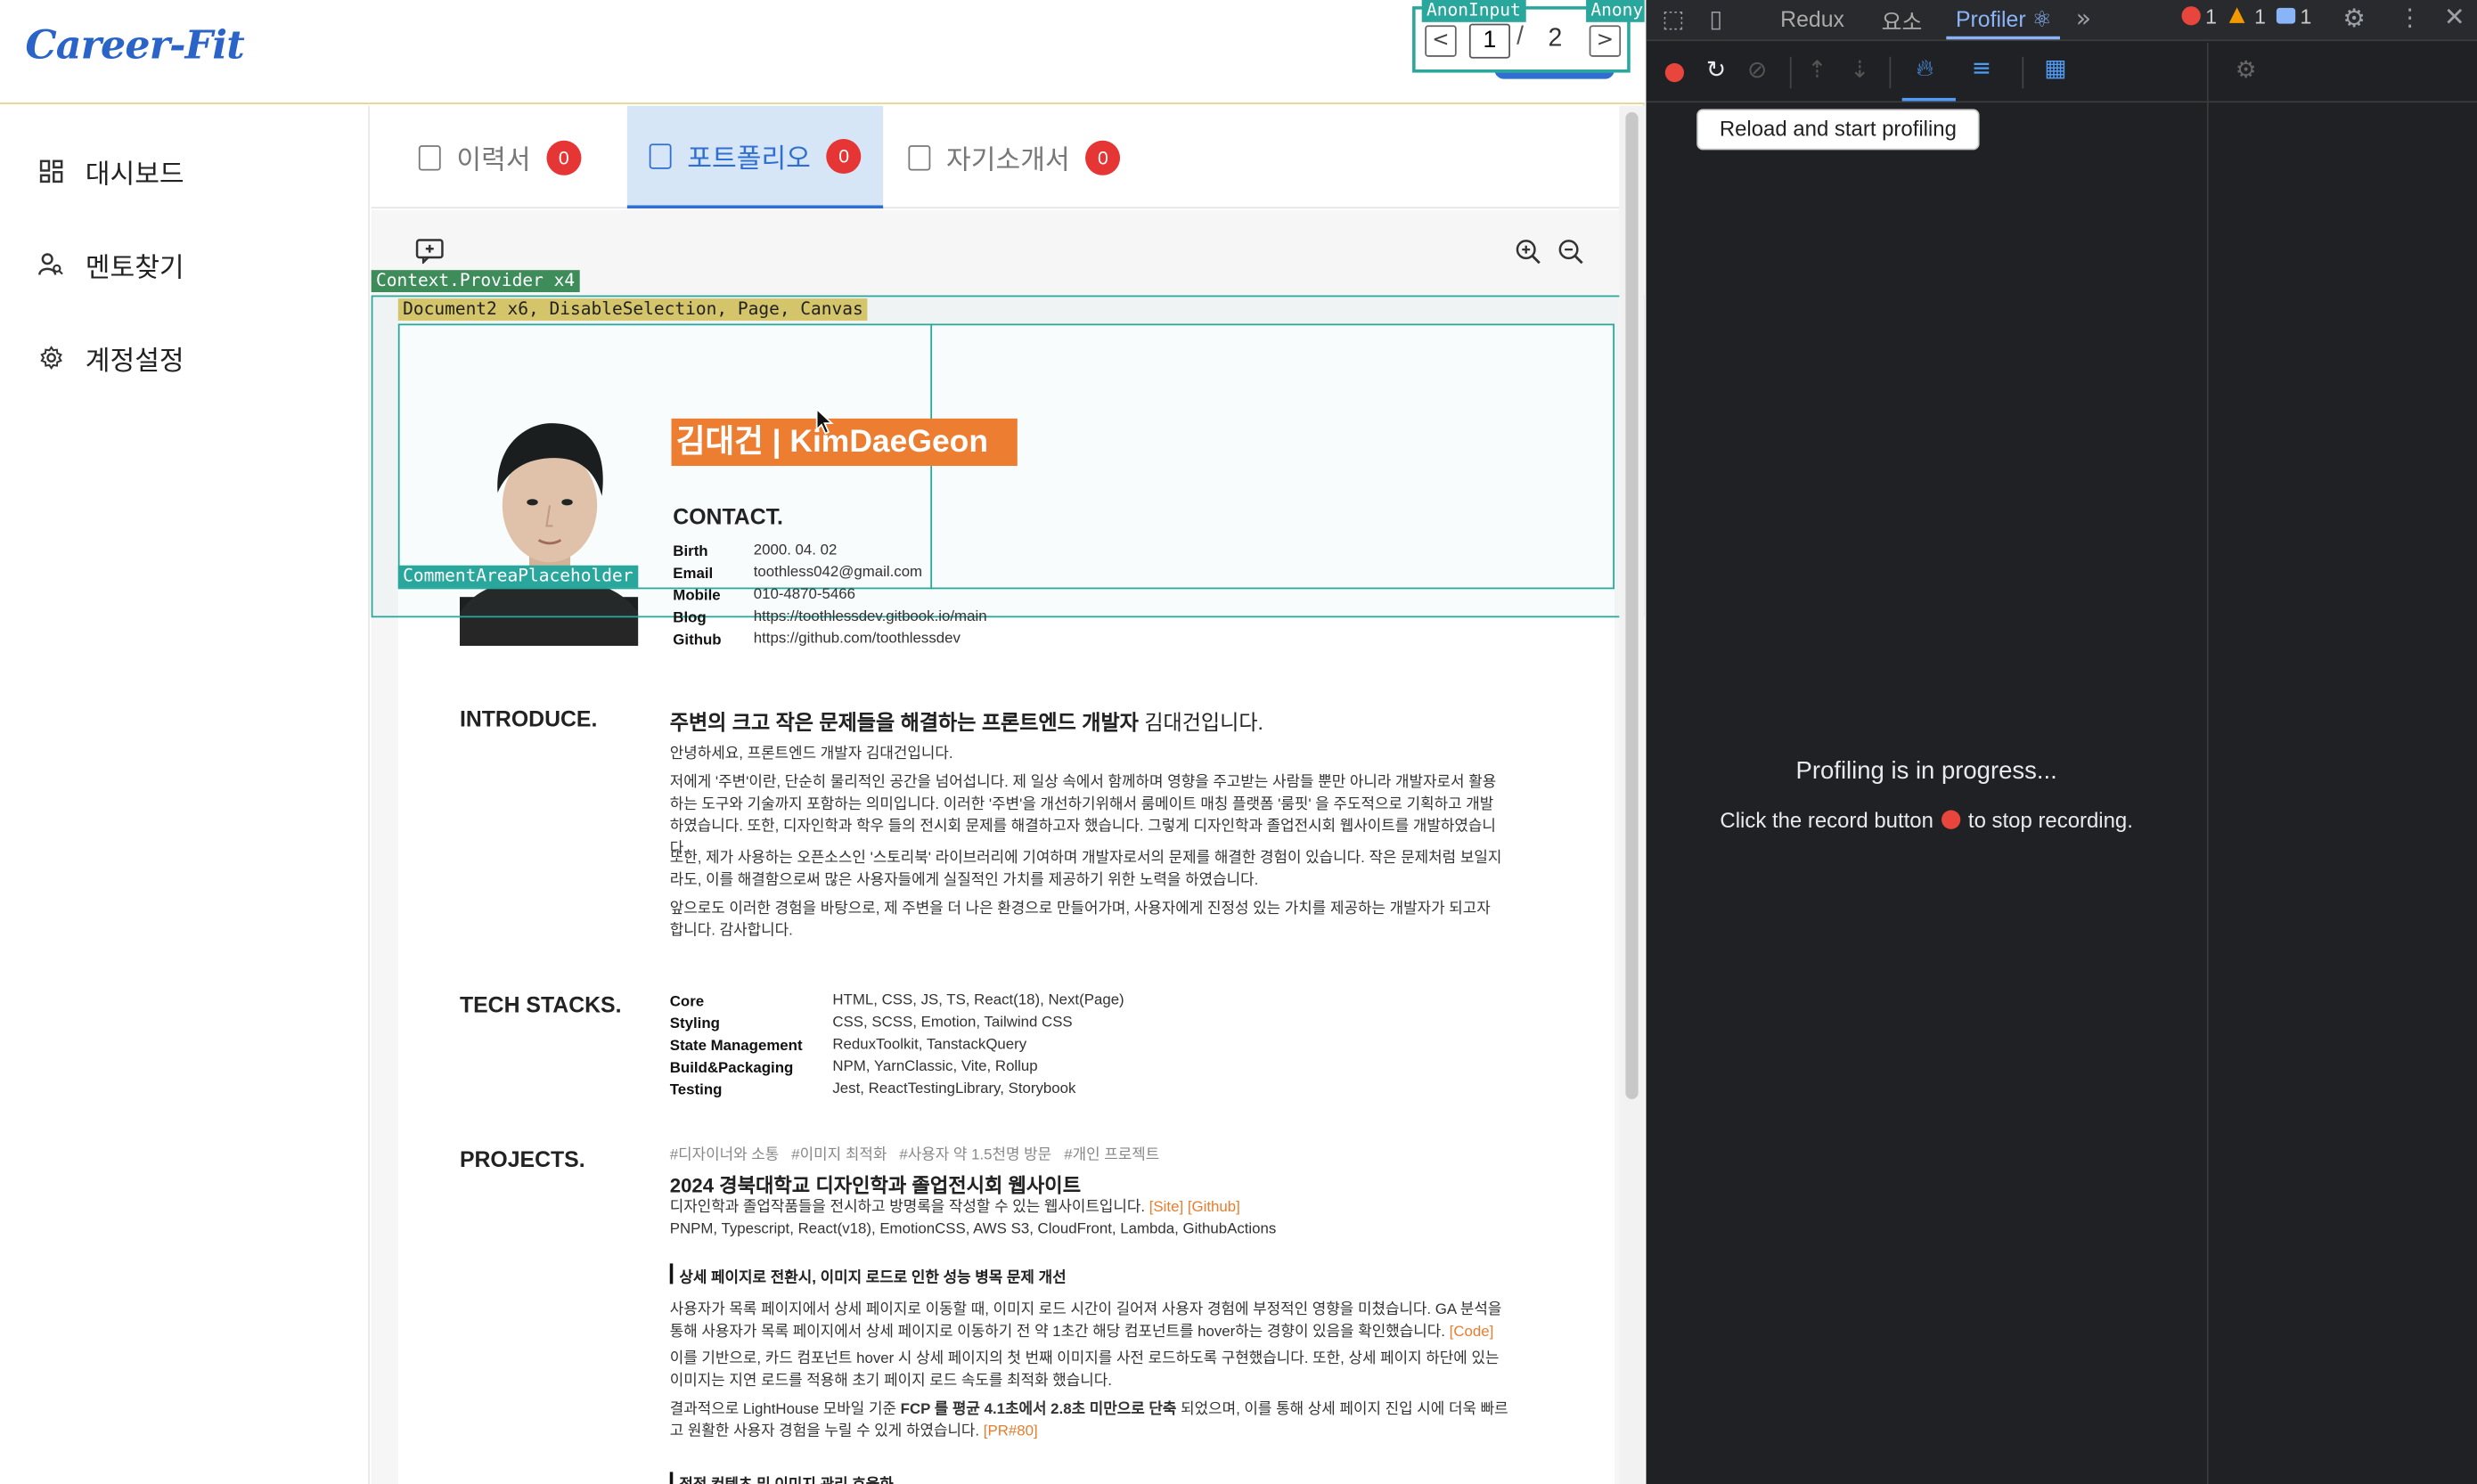  What do you see at coordinates (1489, 41) in the screenshot?
I see `page-number-input: 1` at bounding box center [1489, 41].